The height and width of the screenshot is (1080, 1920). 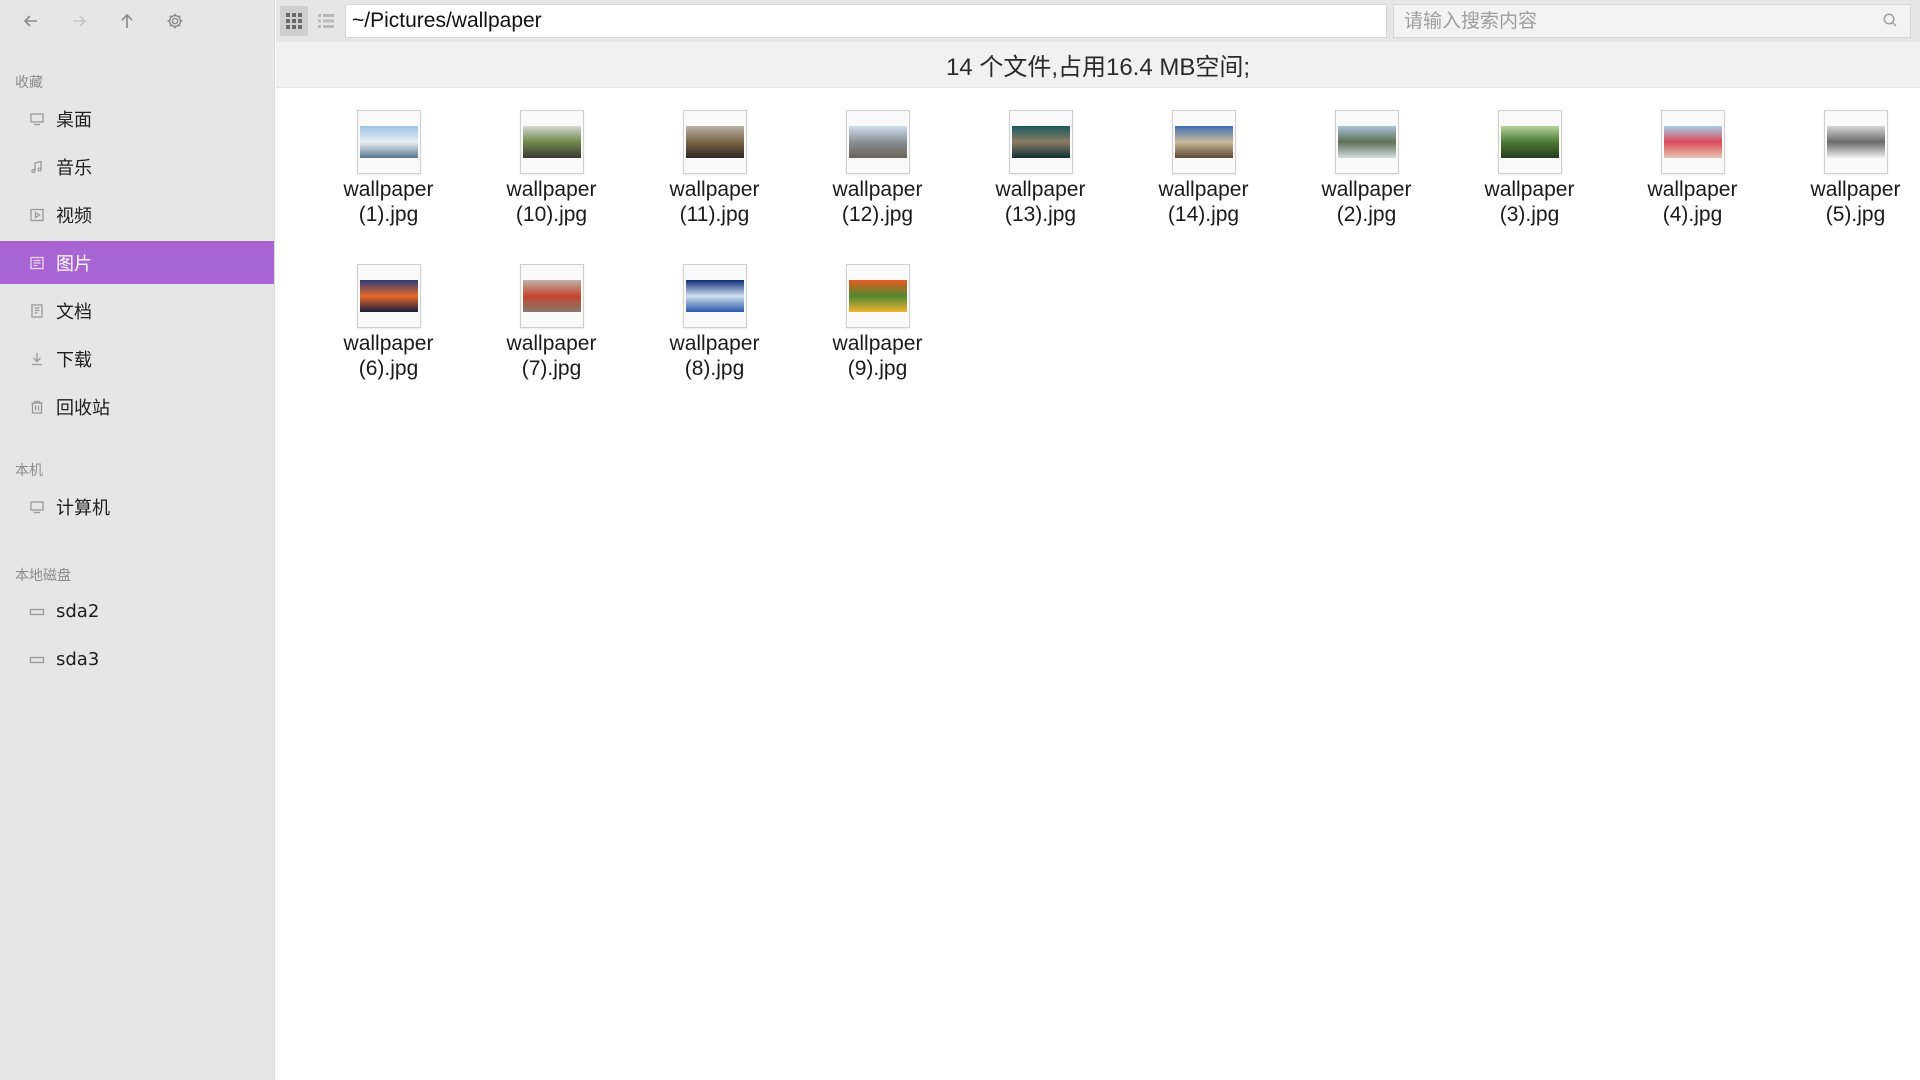 I want to click on sidebar-item-favorite-6: 回收站, so click(x=137, y=406).